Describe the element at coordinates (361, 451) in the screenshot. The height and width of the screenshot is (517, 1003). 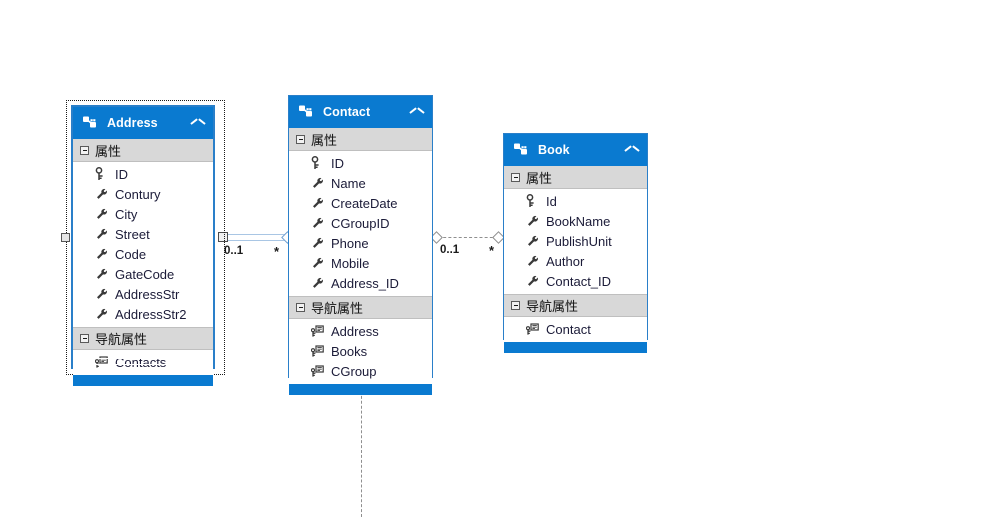
I see `association-contact-cgroup` at that location.